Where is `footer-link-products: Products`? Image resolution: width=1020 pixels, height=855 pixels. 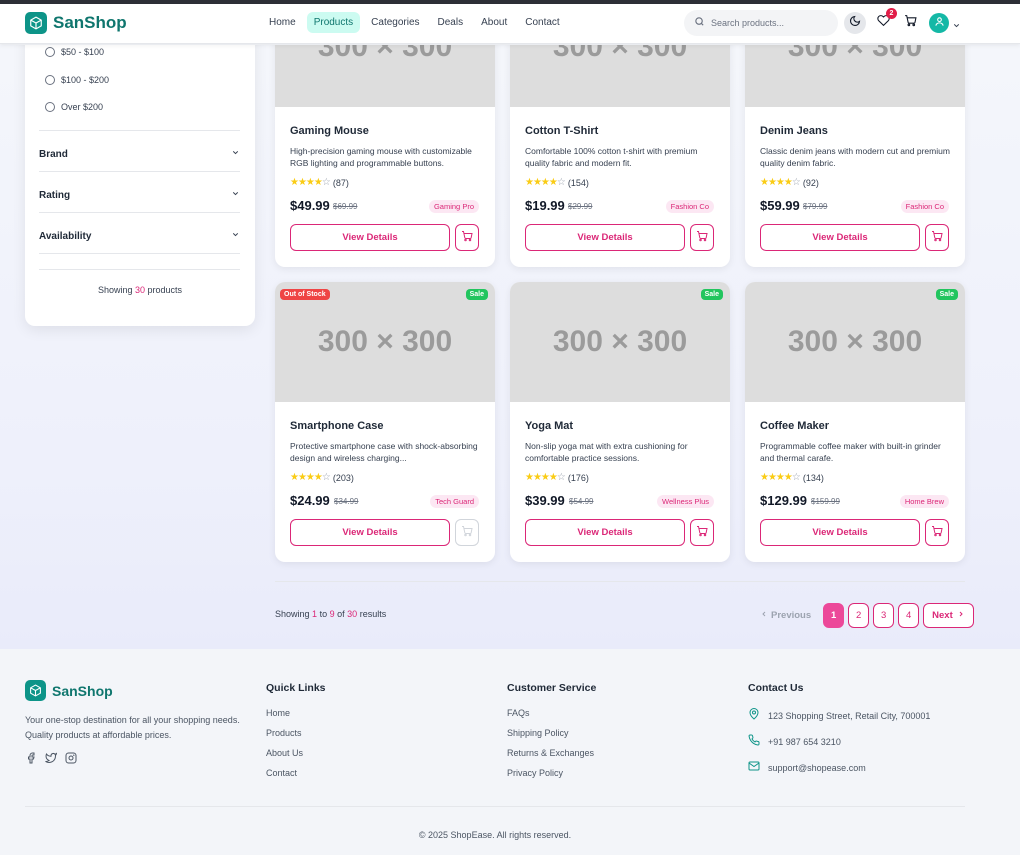 footer-link-products: Products is located at coordinates (296, 733).